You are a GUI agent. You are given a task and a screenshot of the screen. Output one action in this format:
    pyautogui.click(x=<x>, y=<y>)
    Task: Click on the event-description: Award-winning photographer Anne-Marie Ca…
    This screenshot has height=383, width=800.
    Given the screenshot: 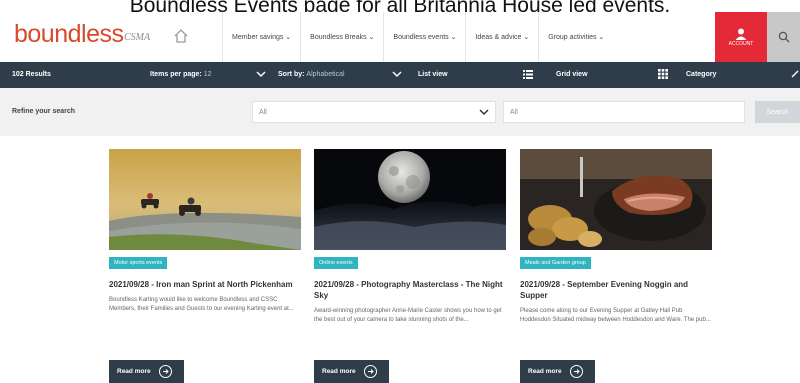 What is the action you would take?
    pyautogui.click(x=408, y=315)
    